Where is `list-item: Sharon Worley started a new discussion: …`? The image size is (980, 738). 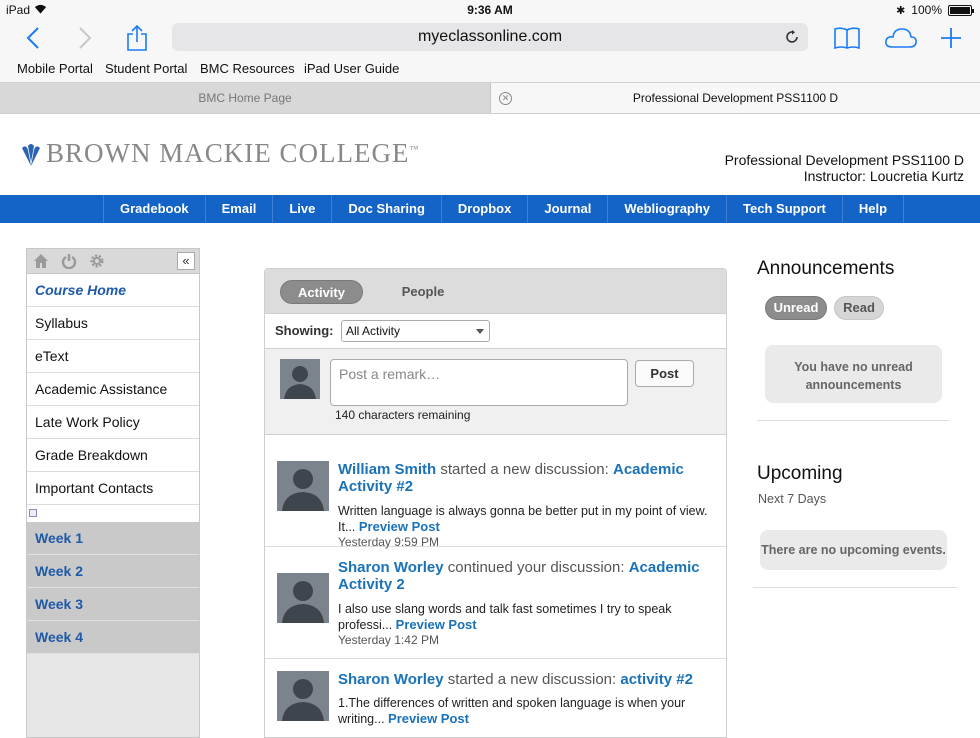 list-item: Sharon Worley started a new discussion: … is located at coordinates (495, 698).